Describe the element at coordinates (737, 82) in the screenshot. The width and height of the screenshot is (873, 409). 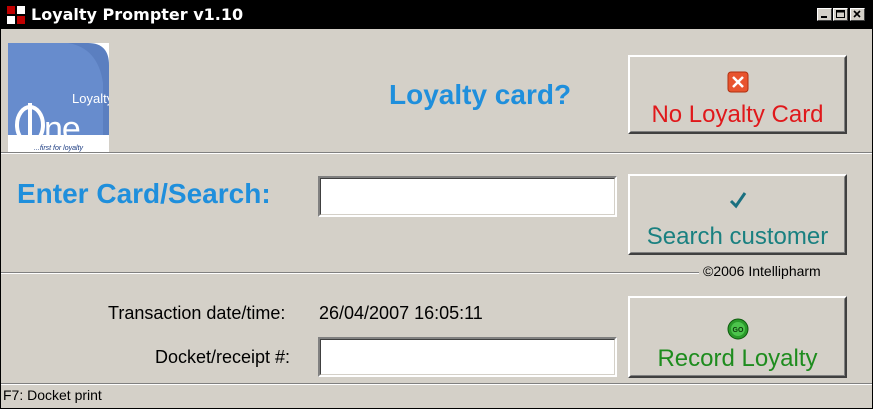
I see `close-x-icon` at that location.